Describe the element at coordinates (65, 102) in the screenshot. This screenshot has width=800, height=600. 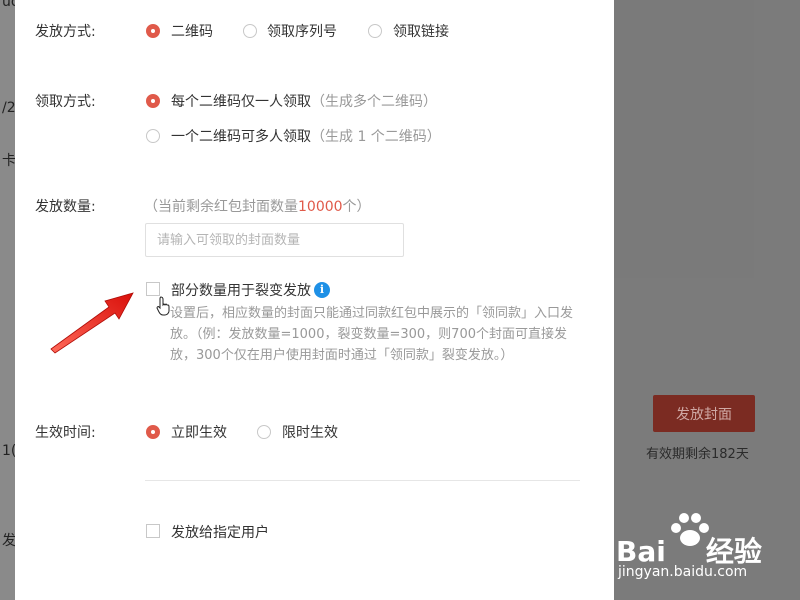
I see `claim-method-label: 领取方式:` at that location.